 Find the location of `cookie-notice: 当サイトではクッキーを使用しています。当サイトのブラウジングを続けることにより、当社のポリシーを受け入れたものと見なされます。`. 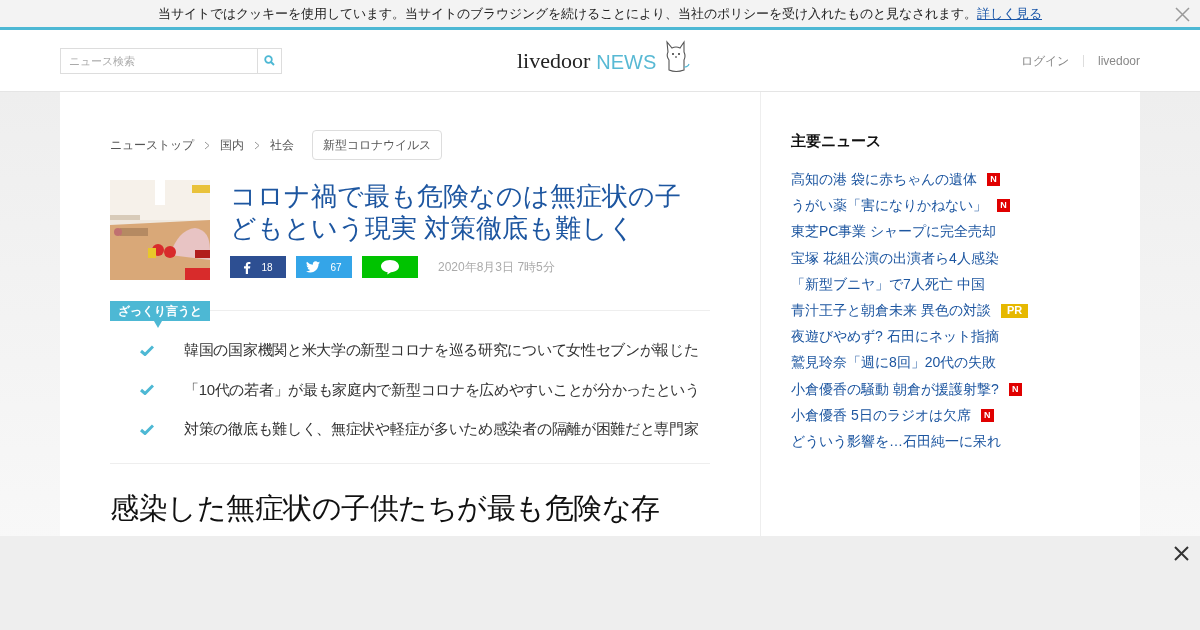

cookie-notice: 当サイトではクッキーを使用しています。当サイトのブラウジングを続けることにより、当社のポリシーを受け入れたものと見なされます。 is located at coordinates (567, 13).